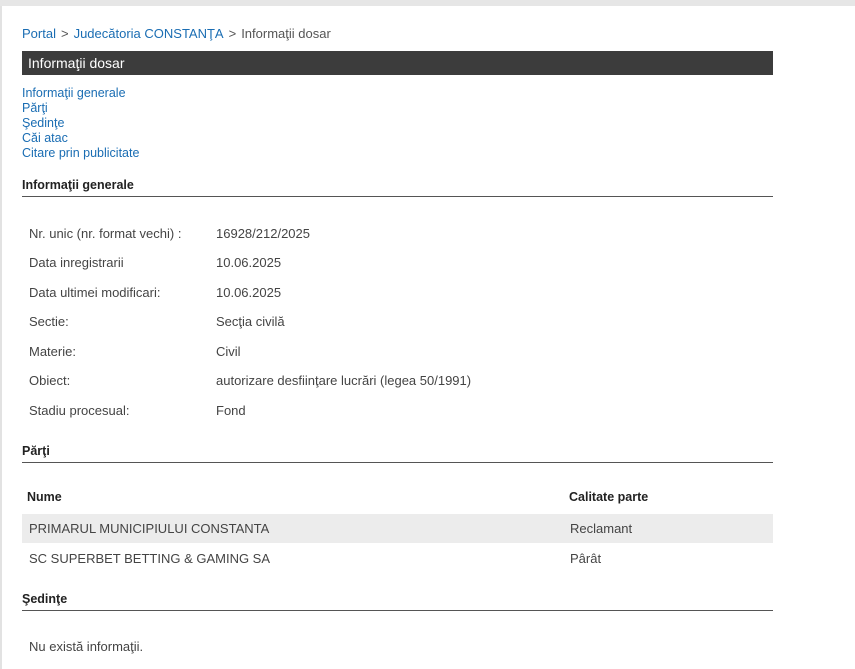 The image size is (855, 669). I want to click on party-name: SC SUPERBET BETTING & GAMING SA, so click(150, 558).